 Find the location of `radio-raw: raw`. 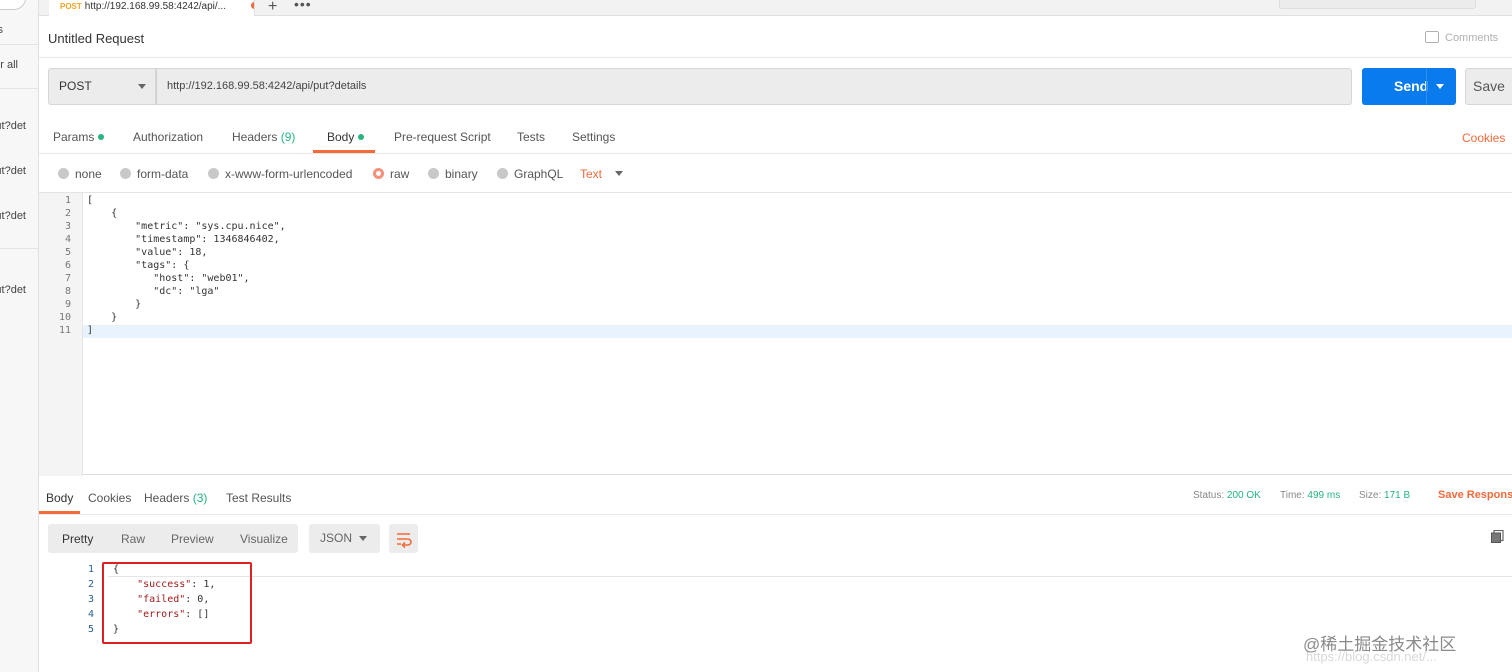

radio-raw: raw is located at coordinates (391, 174).